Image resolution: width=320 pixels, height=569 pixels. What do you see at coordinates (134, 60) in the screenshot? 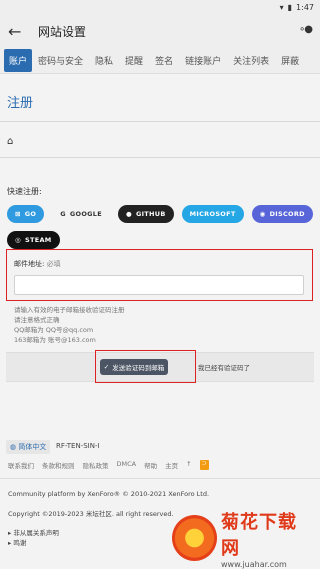
I see `tab-alerts: 提醒` at bounding box center [134, 60].